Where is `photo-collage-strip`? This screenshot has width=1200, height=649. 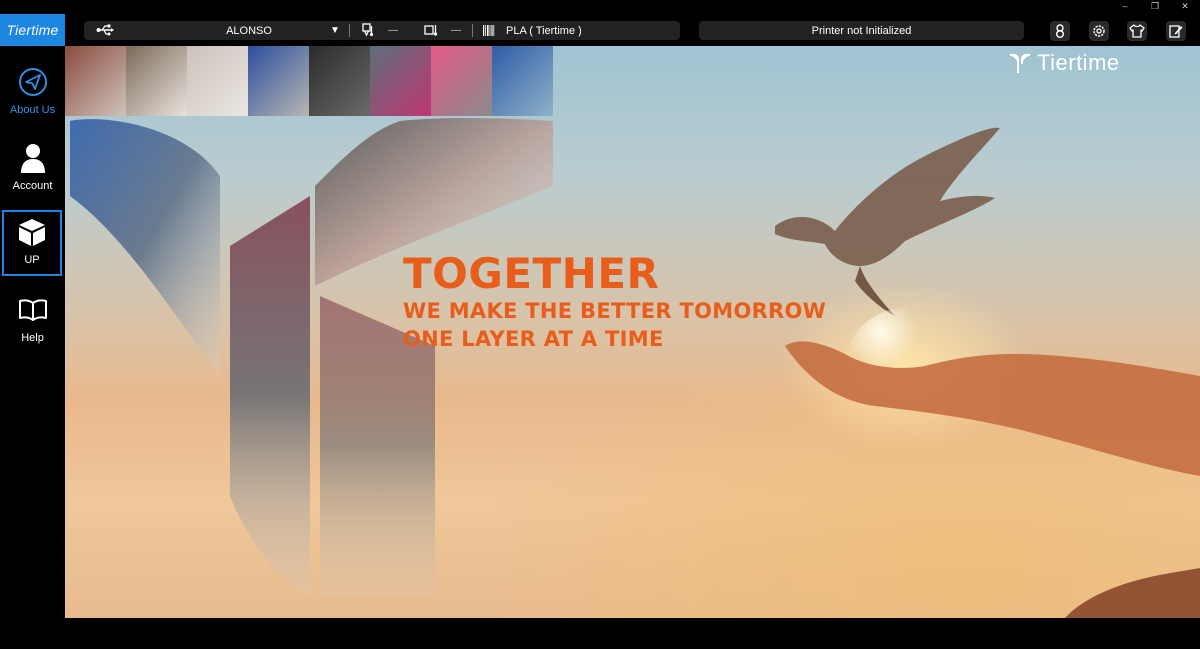
photo-collage-strip is located at coordinates (309, 81).